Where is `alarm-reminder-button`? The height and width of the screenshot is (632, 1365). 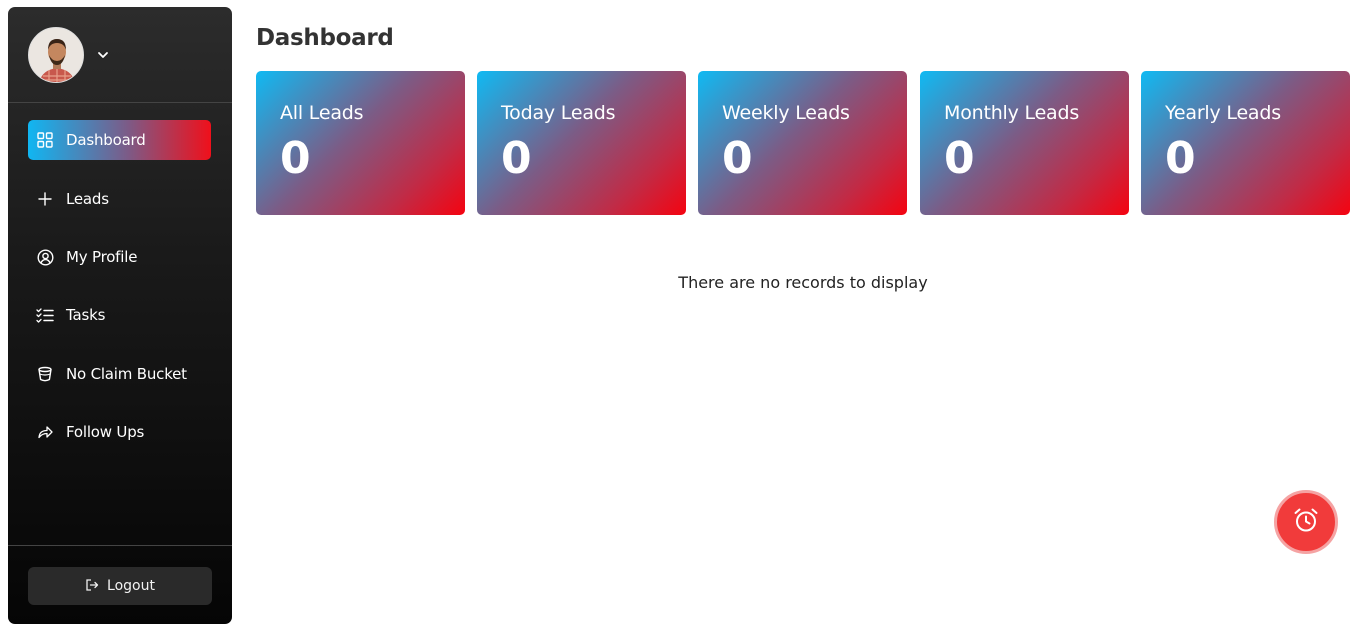
alarm-reminder-button is located at coordinates (1306, 522).